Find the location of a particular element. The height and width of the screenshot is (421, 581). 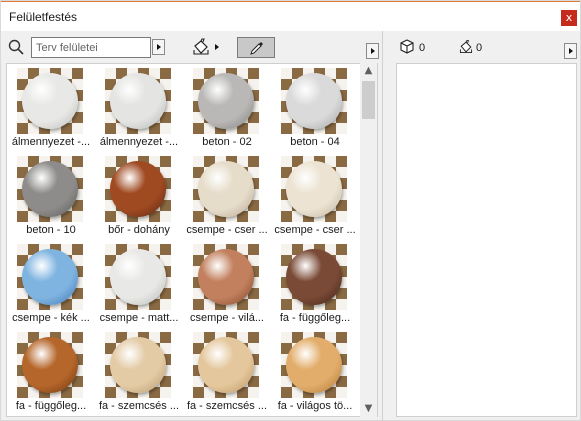

material-label: beton - 02 is located at coordinates (227, 142).